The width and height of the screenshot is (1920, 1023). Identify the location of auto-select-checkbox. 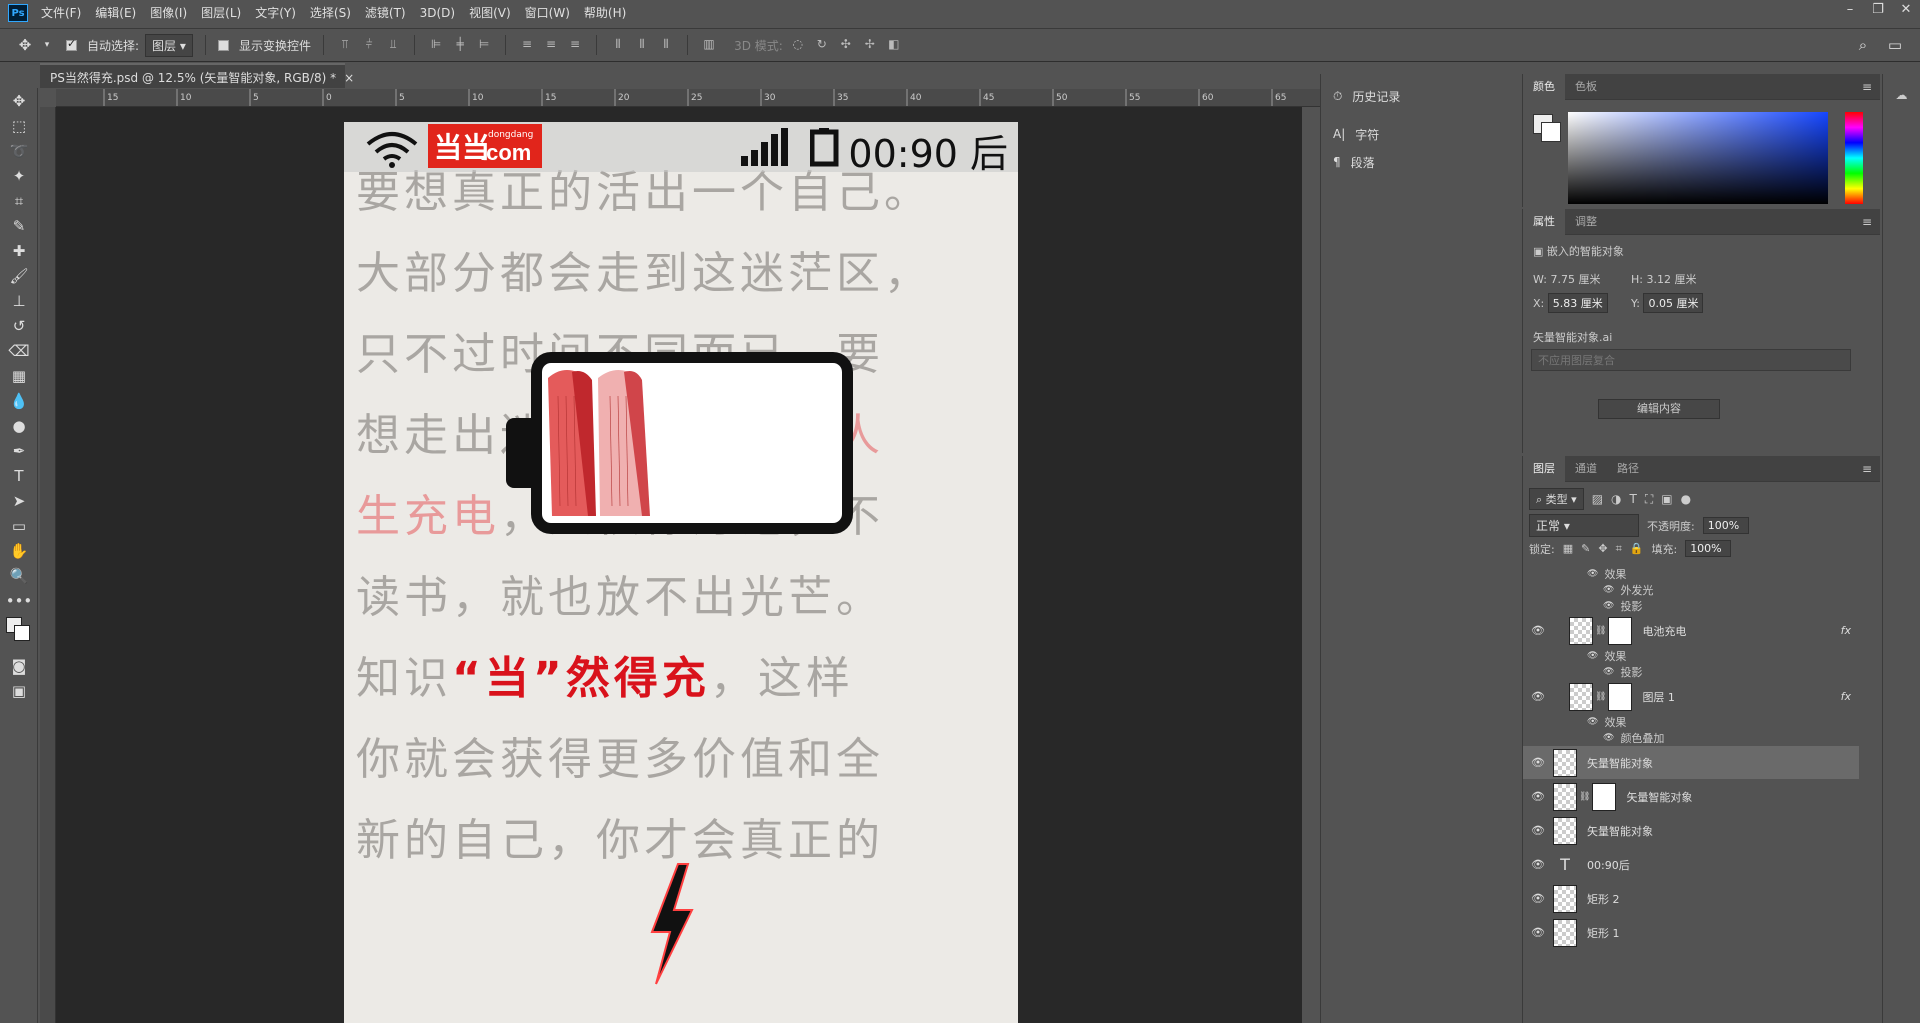
(73, 44).